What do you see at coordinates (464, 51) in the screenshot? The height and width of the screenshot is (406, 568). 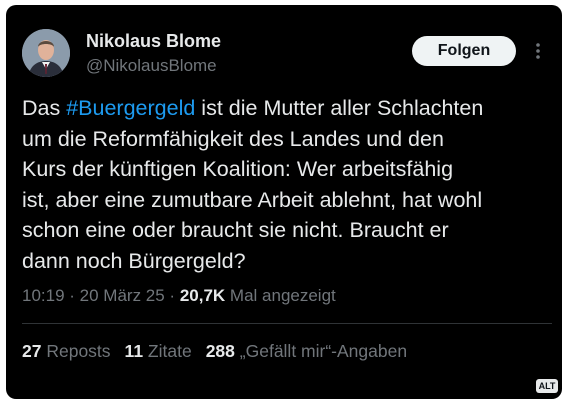 I see `follow-button: Folgen` at bounding box center [464, 51].